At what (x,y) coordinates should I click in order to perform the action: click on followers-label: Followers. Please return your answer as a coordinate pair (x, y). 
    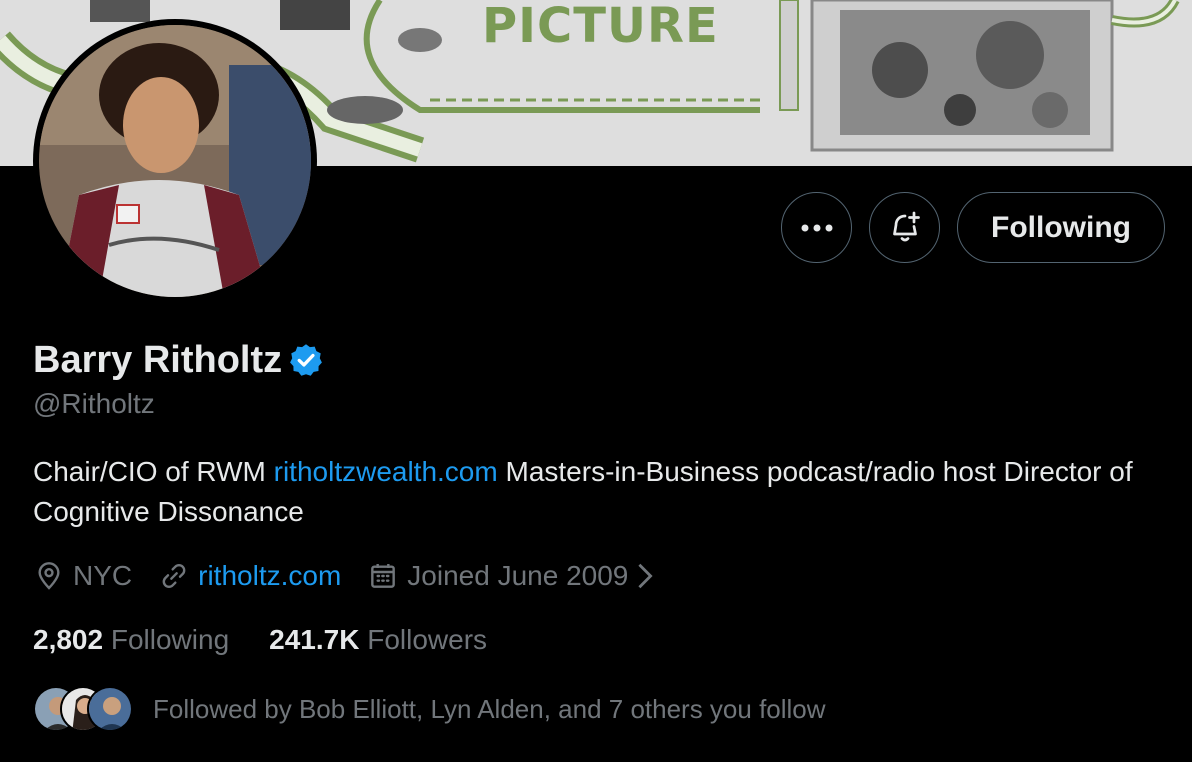
    Looking at the image, I should click on (427, 639).